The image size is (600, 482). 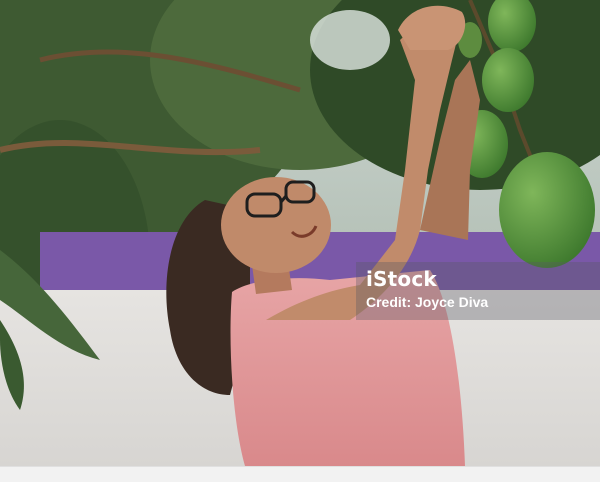 I want to click on watermark-credit: Credit: Joyce Diva, so click(x=427, y=302).